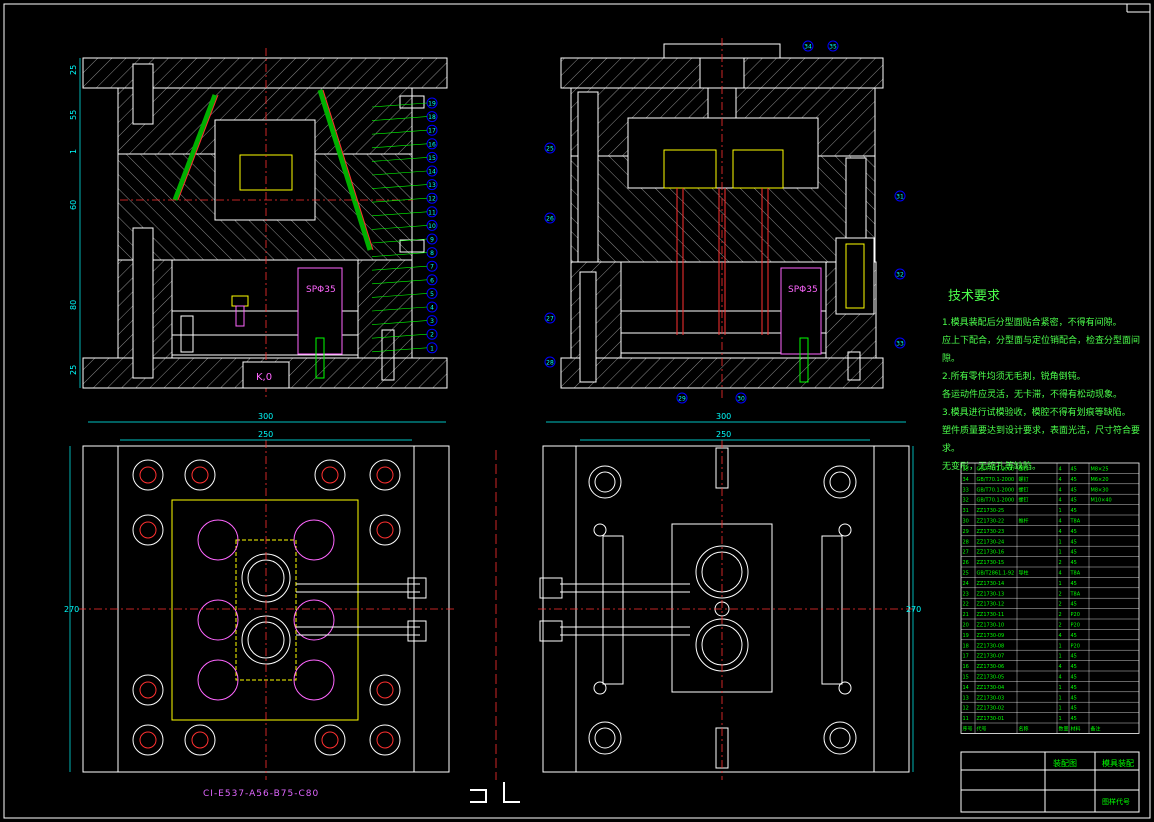  I want to click on callout-number: 19, so click(432, 104).